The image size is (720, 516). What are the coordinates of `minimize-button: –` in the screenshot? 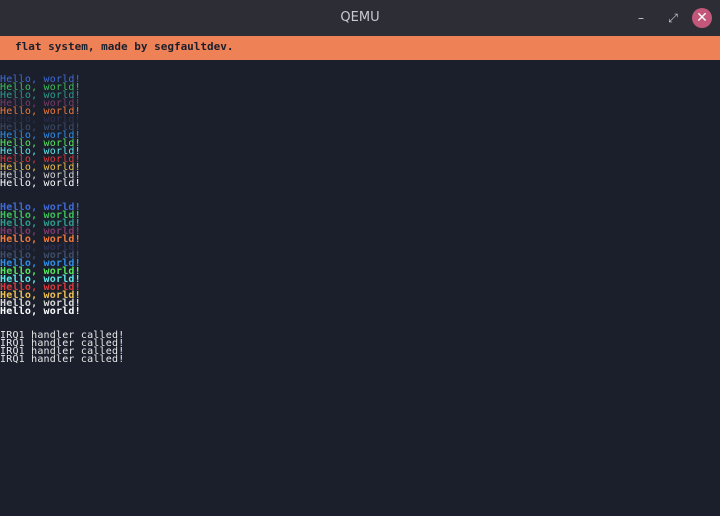 It's located at (641, 18).